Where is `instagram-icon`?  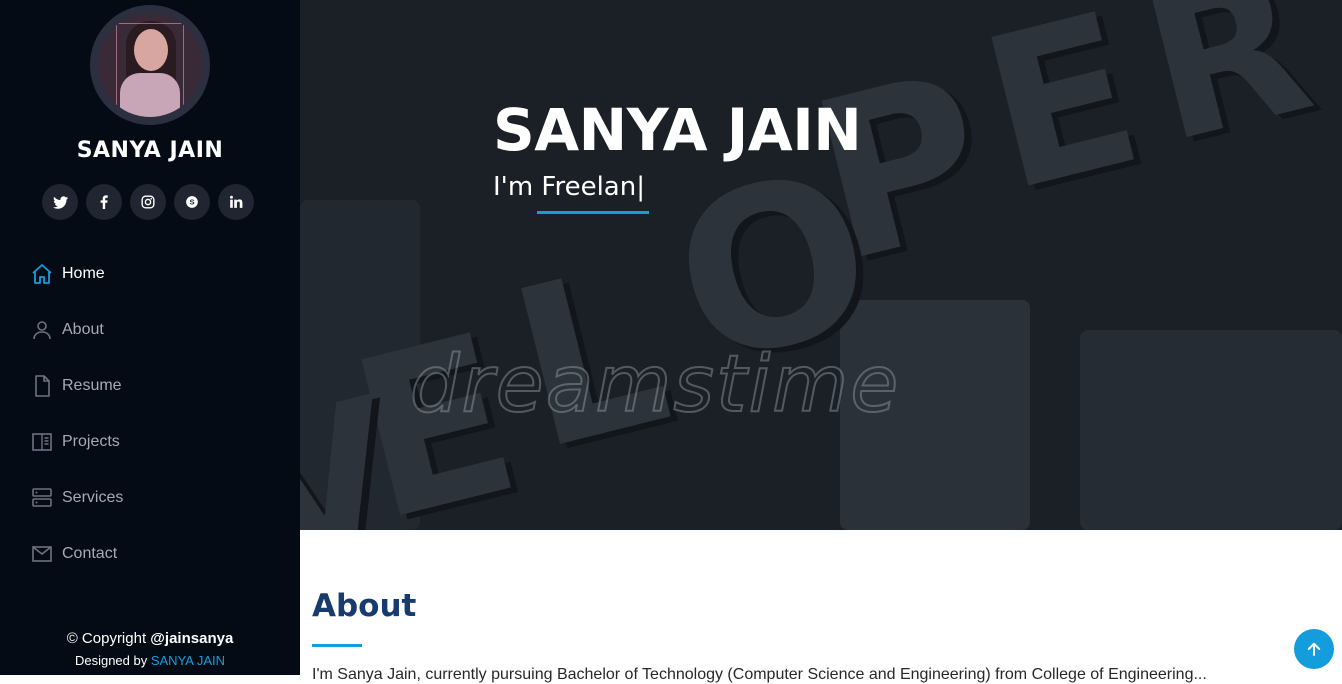 instagram-icon is located at coordinates (148, 202).